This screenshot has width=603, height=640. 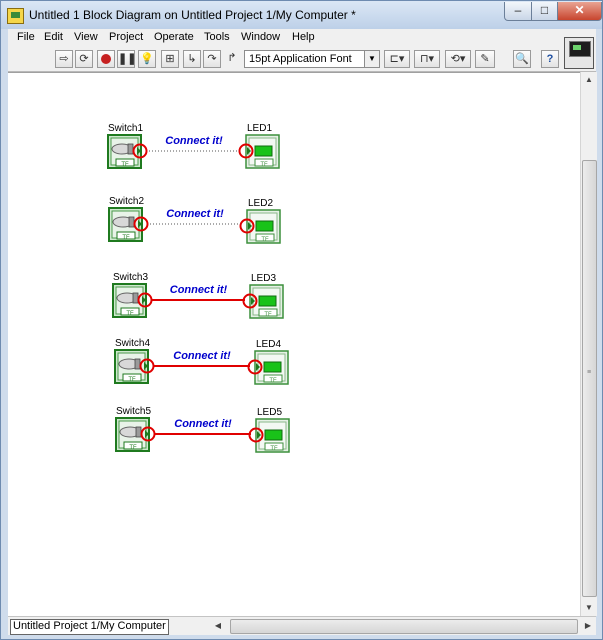 What do you see at coordinates (397, 59) in the screenshot?
I see `align-objects-icon: ⊏▾` at bounding box center [397, 59].